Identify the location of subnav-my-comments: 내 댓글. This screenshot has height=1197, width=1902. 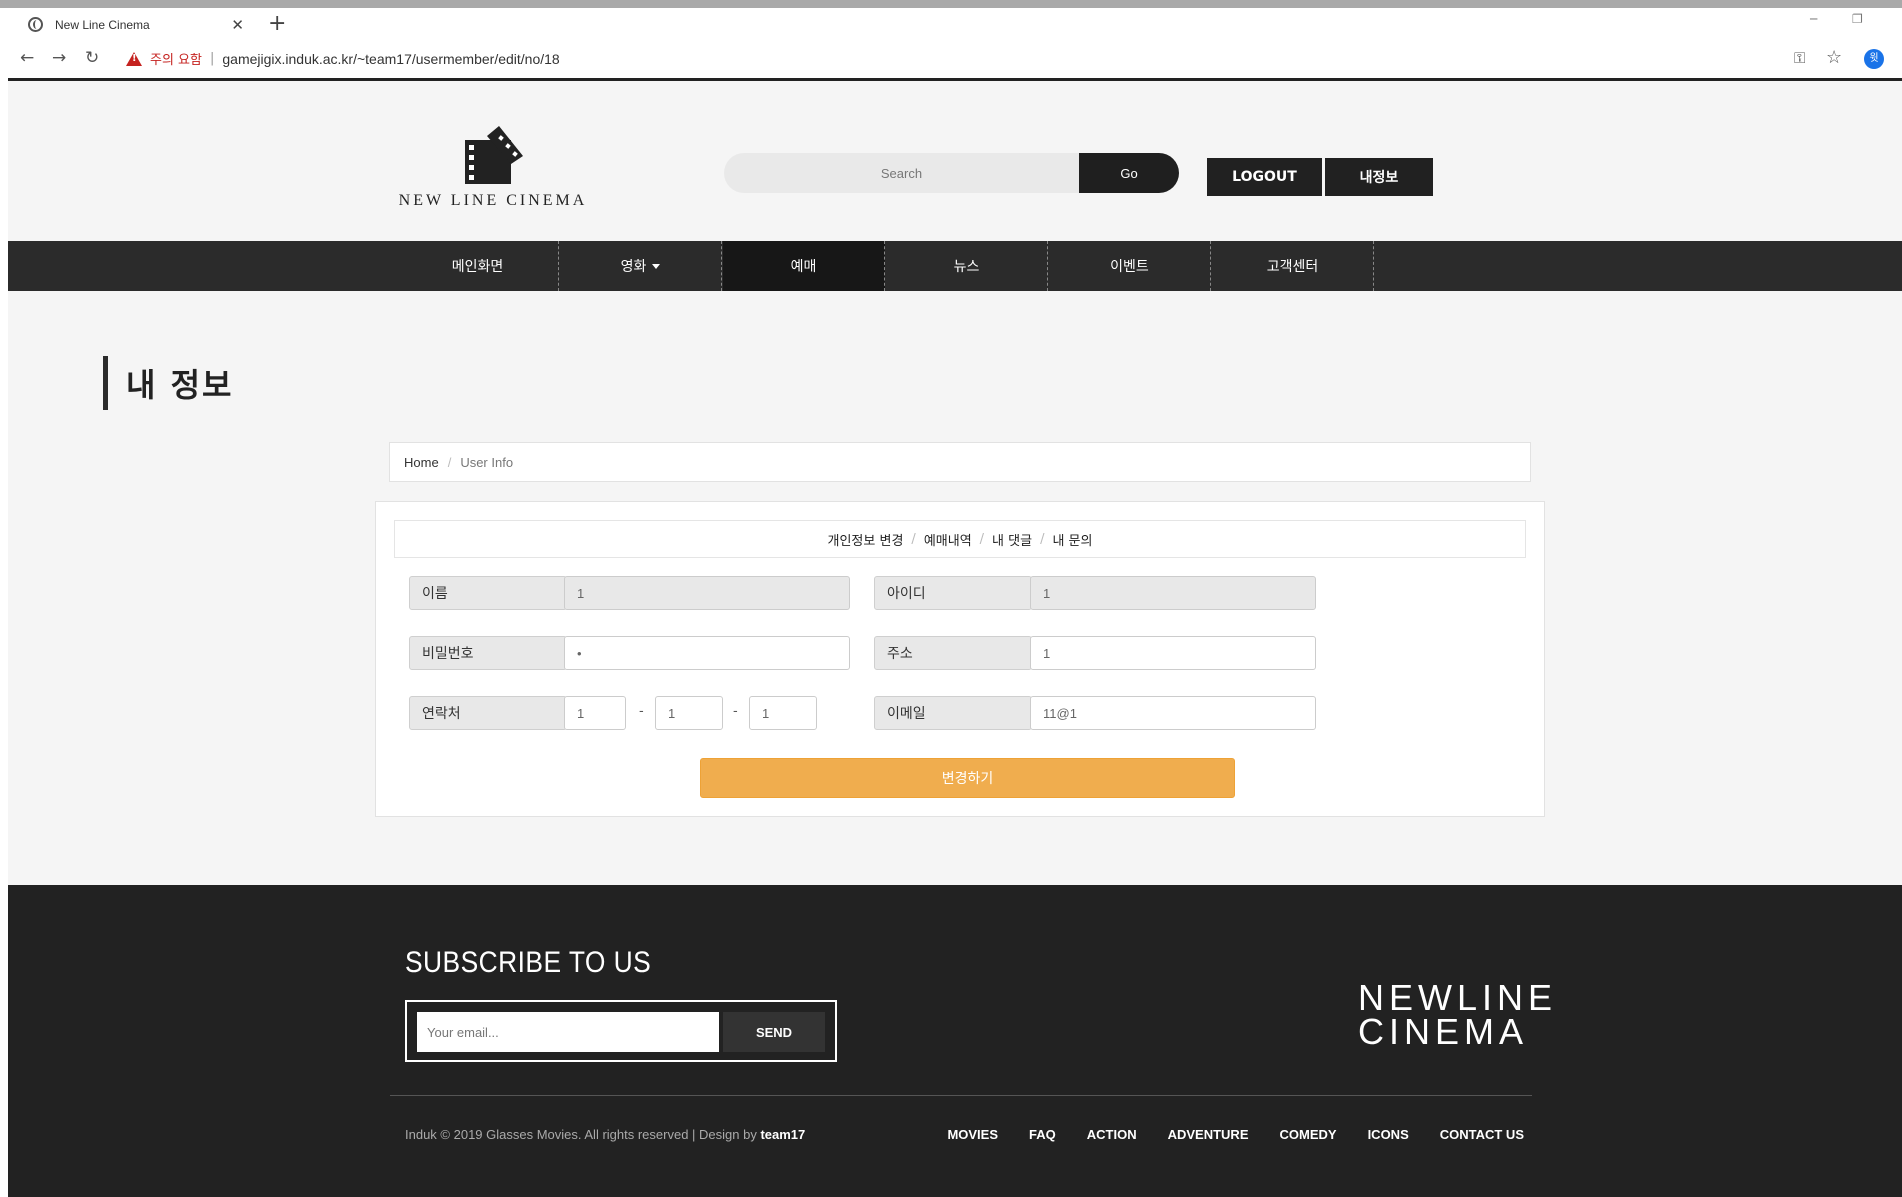
(1012, 539).